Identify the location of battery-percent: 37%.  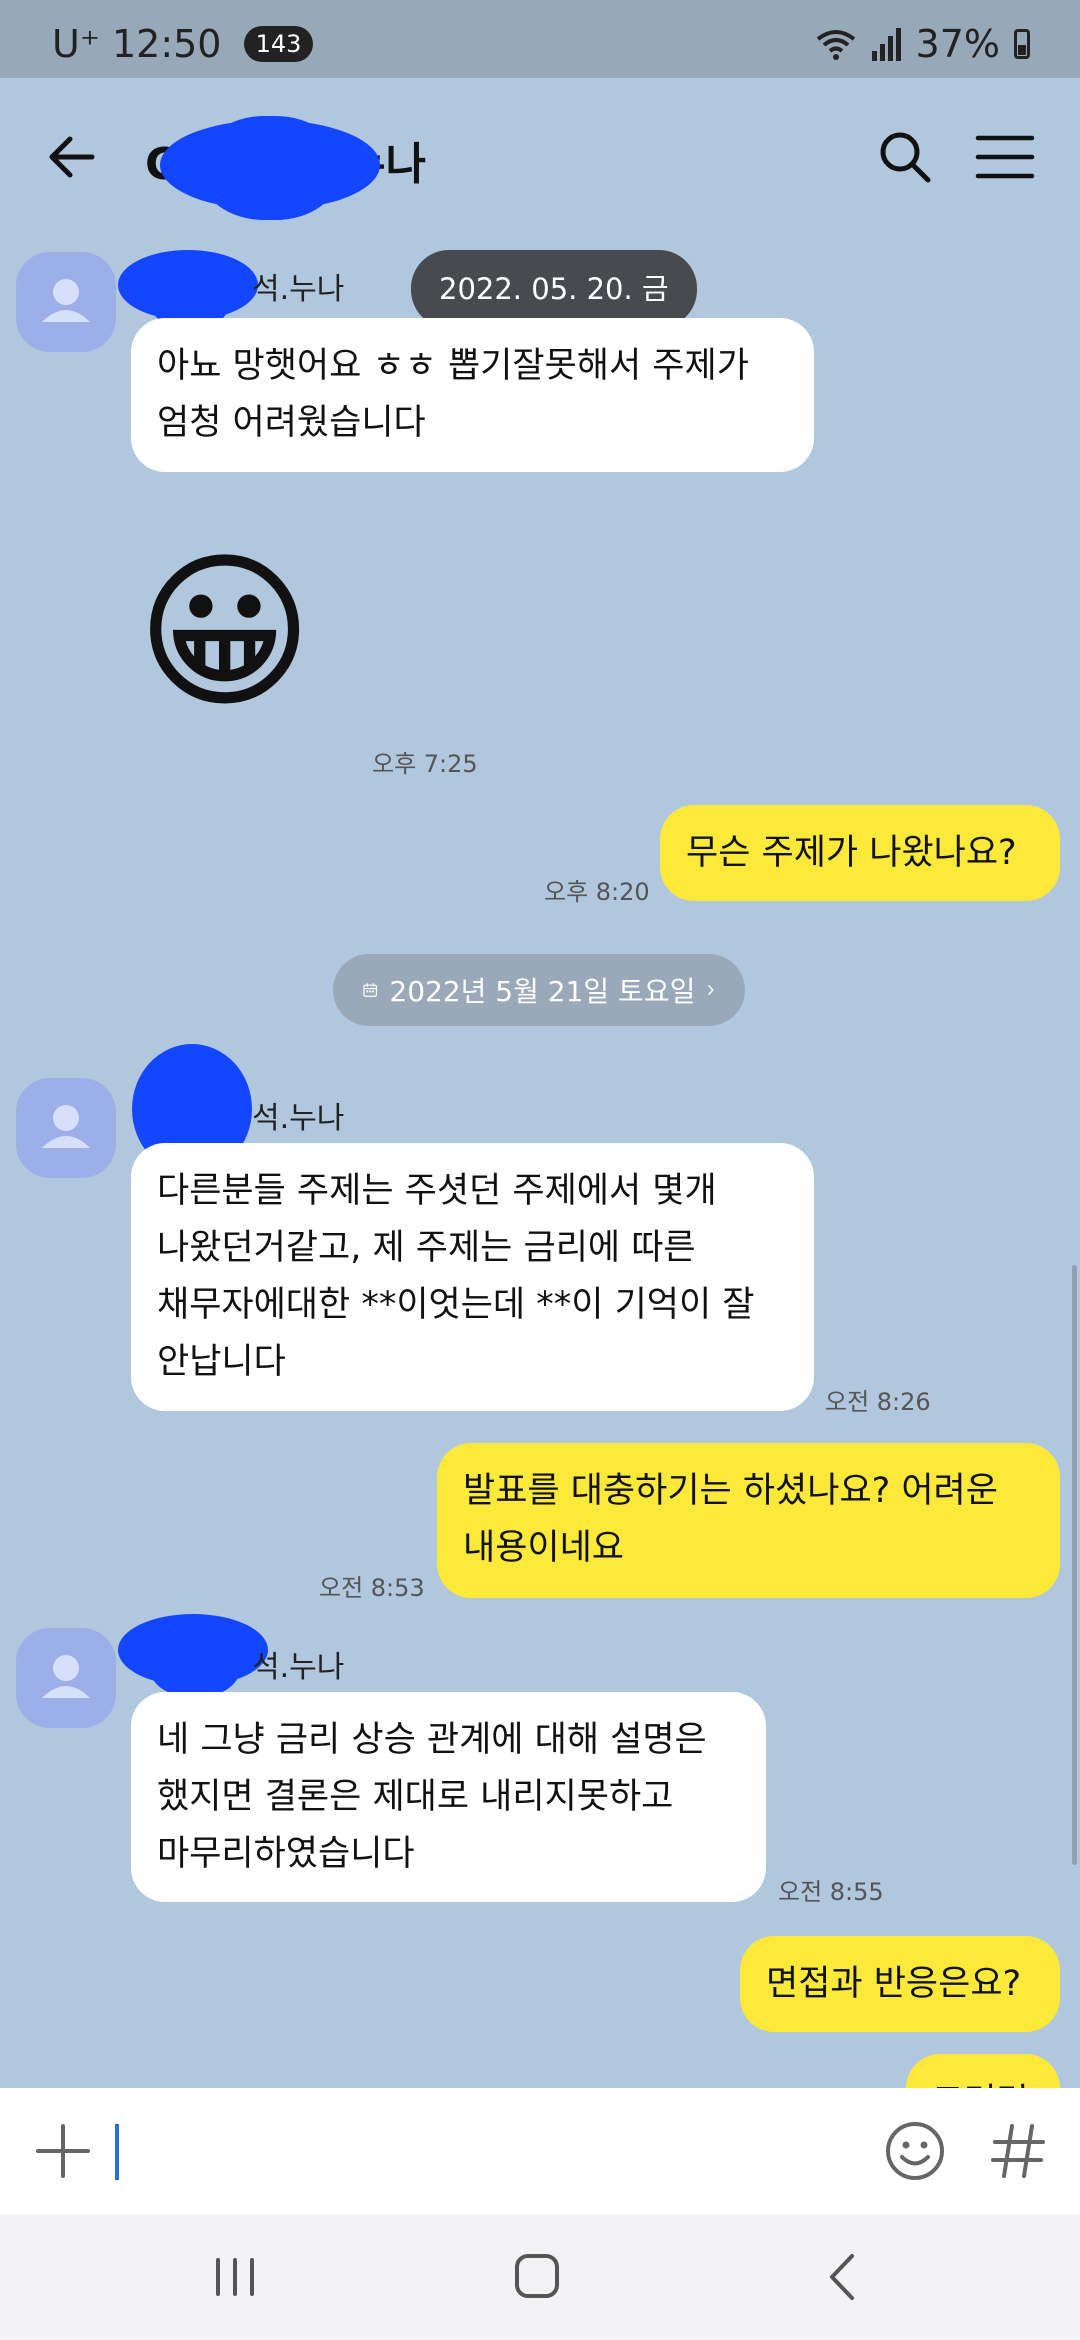
(957, 44).